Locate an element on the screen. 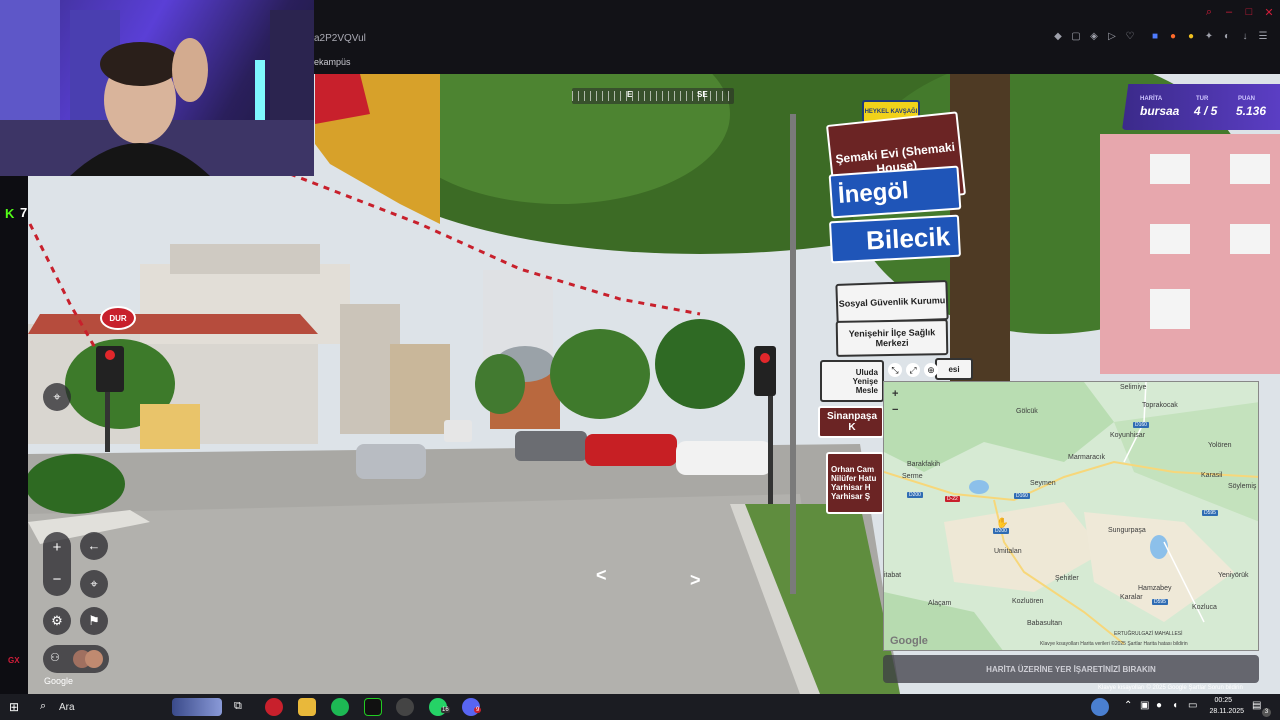 The width and height of the screenshot is (1280, 720). score-panel: HARİTA bursaa TUR 4 / 5 PUAN 5.136 is located at coordinates (1201, 107).